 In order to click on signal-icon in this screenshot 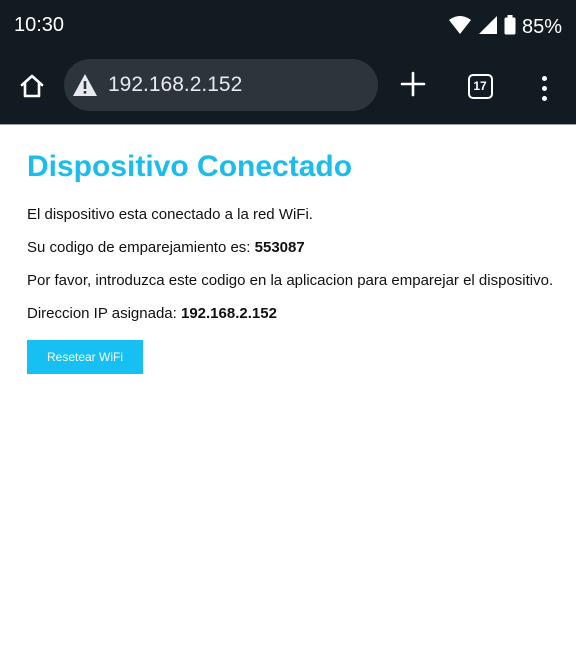, I will do `click(488, 27)`.